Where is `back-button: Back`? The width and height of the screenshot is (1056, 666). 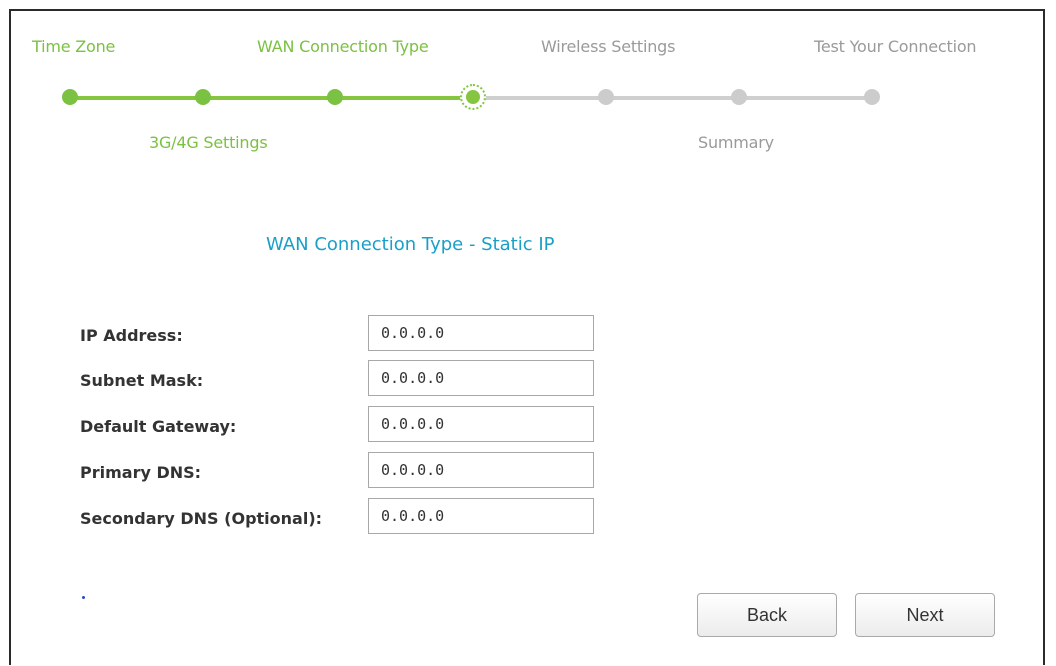 back-button: Back is located at coordinates (767, 615).